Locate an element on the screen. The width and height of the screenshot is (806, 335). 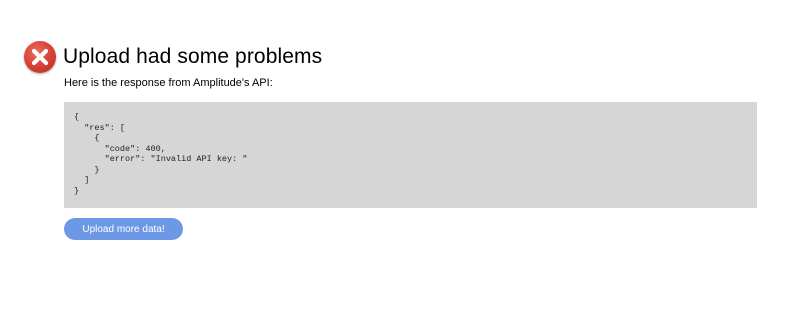
error-x-icon is located at coordinates (40, 57).